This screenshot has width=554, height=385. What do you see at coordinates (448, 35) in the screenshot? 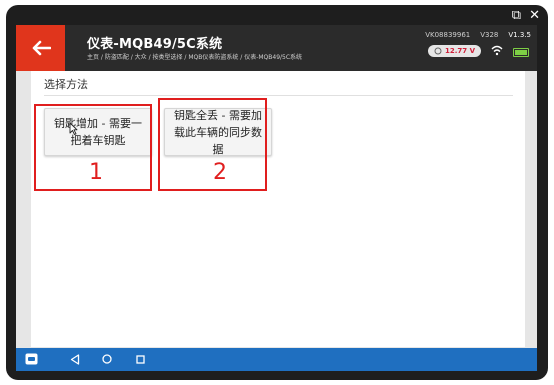
I see `serial-number: VK08839961` at bounding box center [448, 35].